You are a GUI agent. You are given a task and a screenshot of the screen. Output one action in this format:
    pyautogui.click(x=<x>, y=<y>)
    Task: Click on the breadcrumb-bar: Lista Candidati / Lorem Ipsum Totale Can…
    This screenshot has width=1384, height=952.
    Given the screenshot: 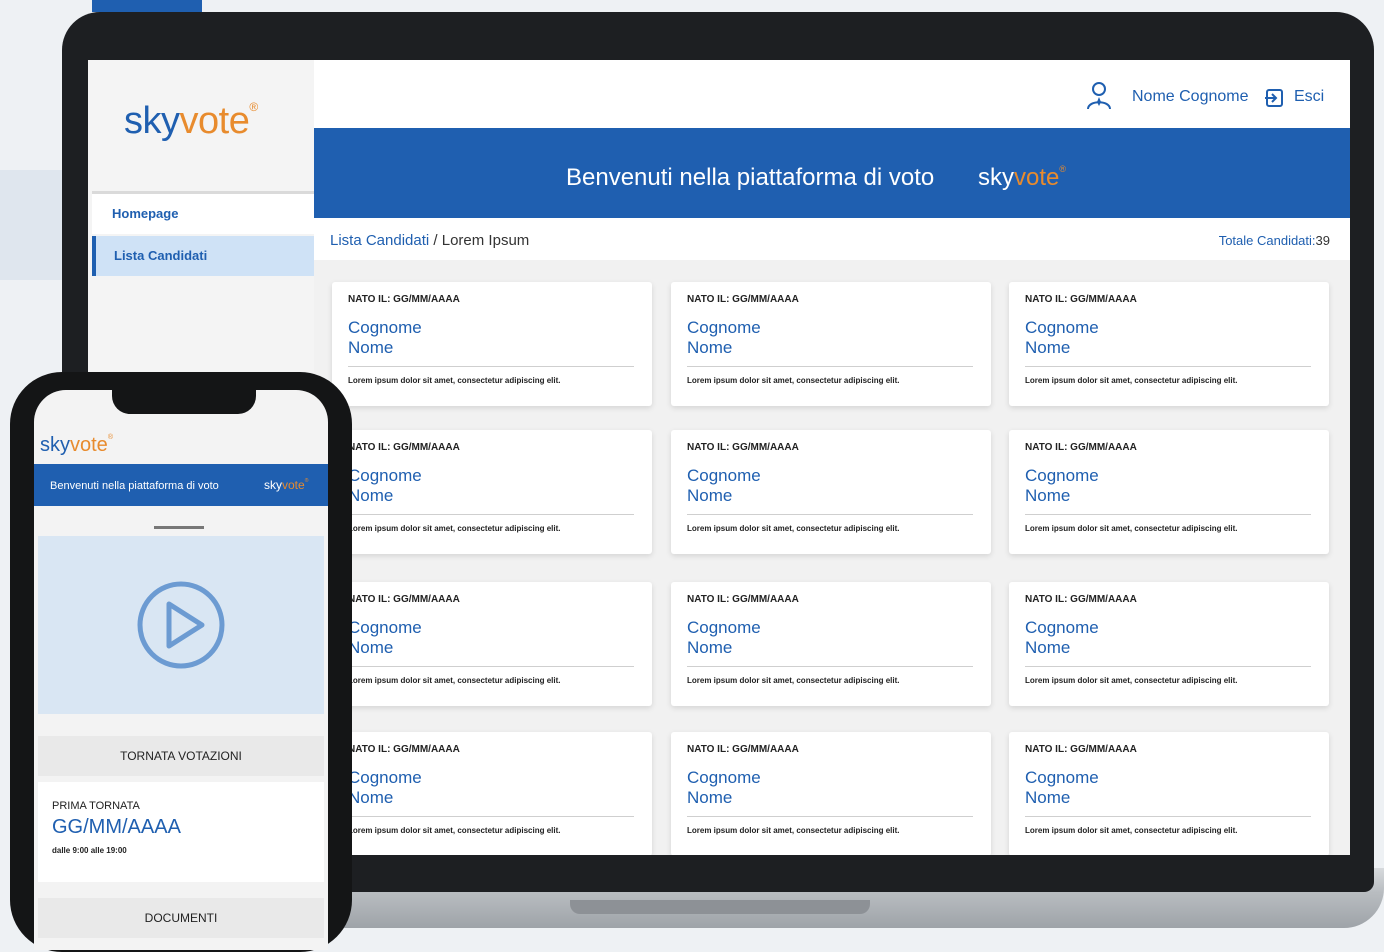 What is the action you would take?
    pyautogui.click(x=832, y=239)
    